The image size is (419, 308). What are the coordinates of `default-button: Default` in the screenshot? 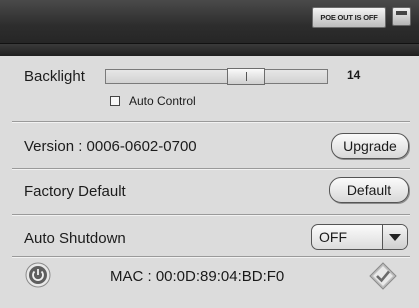 It's located at (369, 190).